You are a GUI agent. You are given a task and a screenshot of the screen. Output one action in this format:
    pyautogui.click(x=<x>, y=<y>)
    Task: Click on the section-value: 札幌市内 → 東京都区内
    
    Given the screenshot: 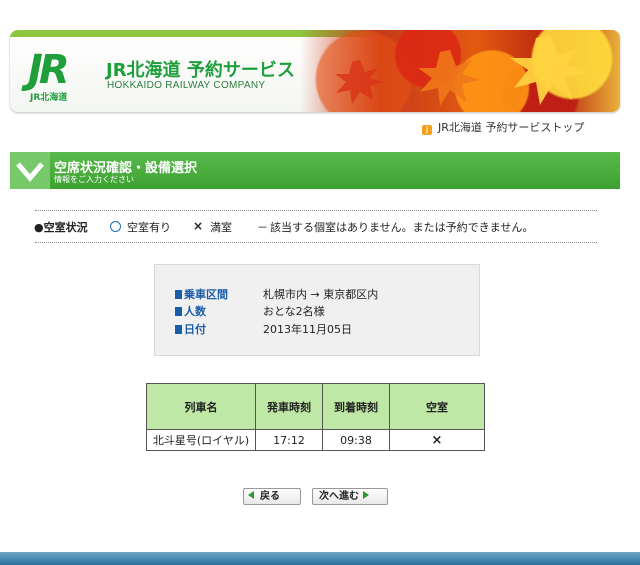 What is the action you would take?
    pyautogui.click(x=321, y=294)
    